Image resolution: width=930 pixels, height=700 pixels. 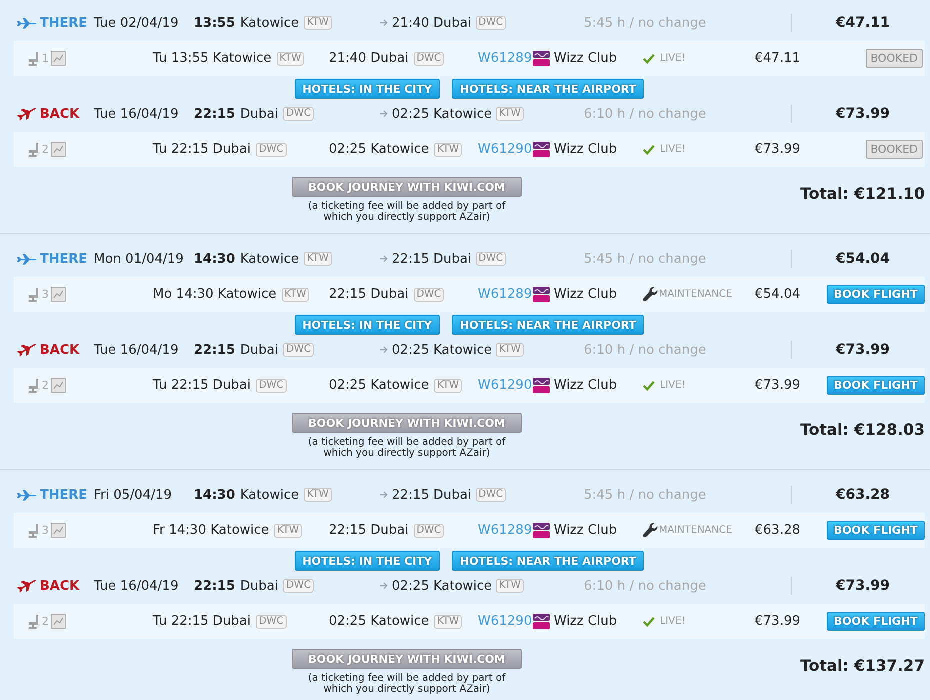 I want to click on total-price: Total: €121.10, so click(x=862, y=194).